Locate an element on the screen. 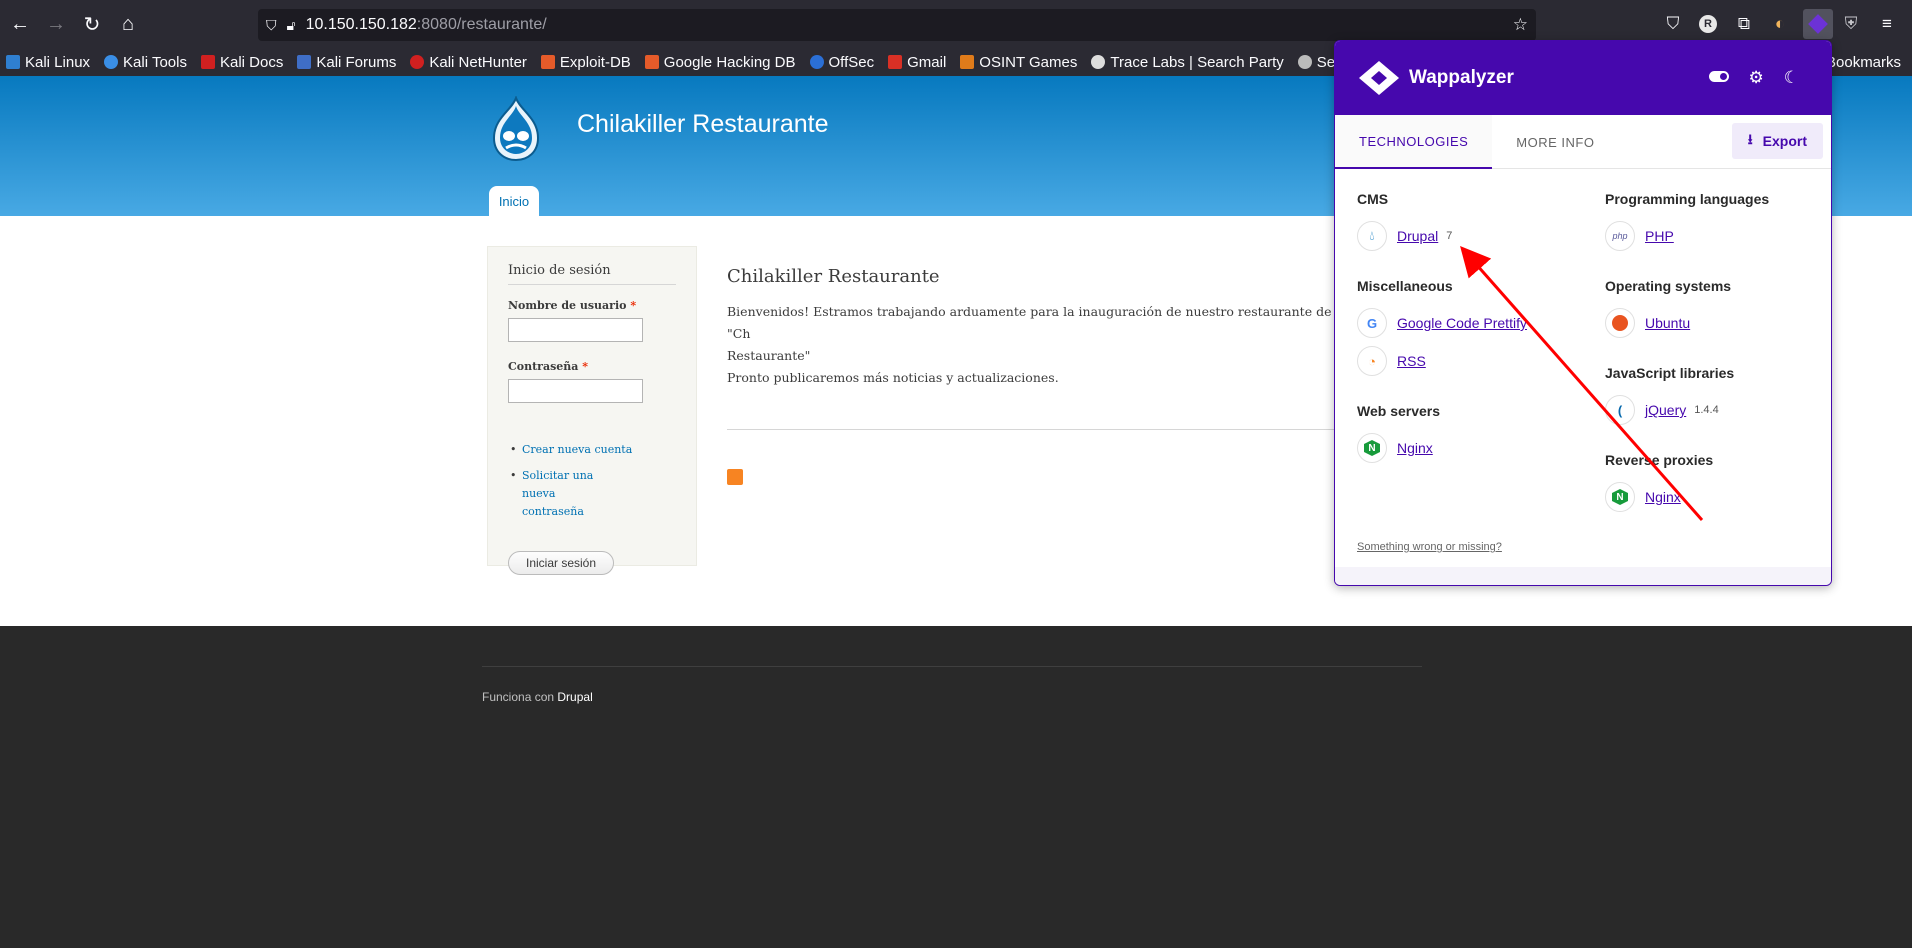 The height and width of the screenshot is (948, 1912). extension-cookie-icon: ◐ is located at coordinates (1780, 24).